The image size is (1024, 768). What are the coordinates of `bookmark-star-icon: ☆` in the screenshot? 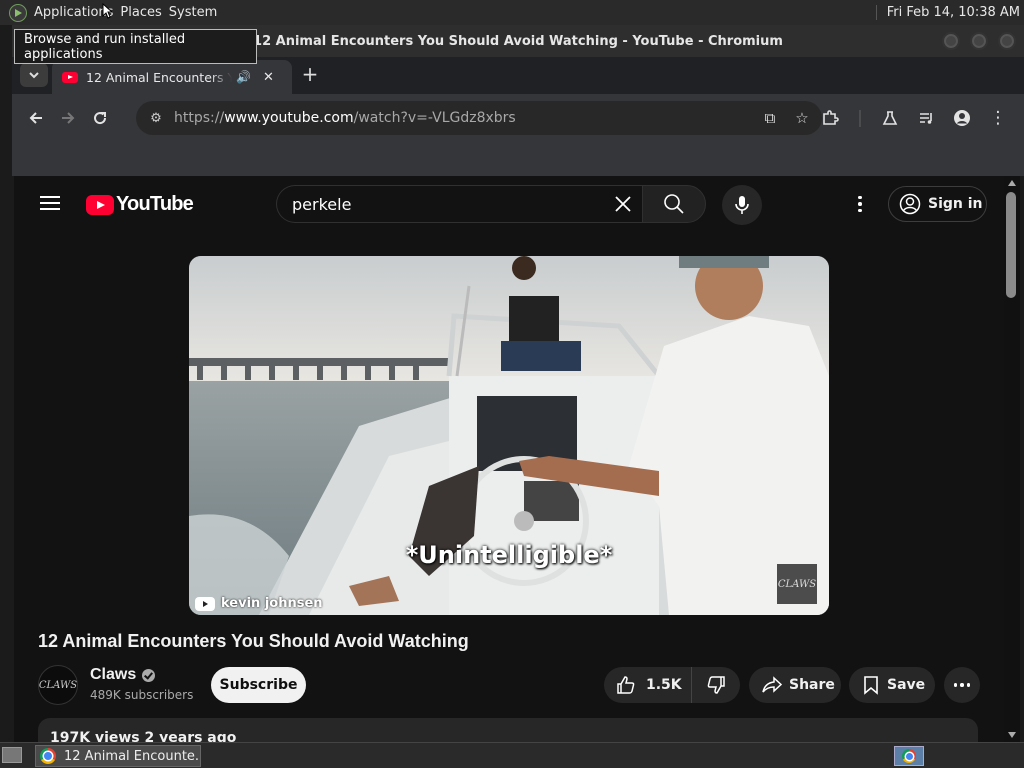 It's located at (802, 118).